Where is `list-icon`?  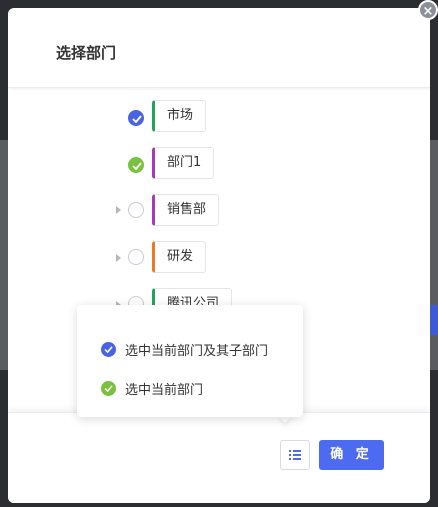 list-icon is located at coordinates (295, 455).